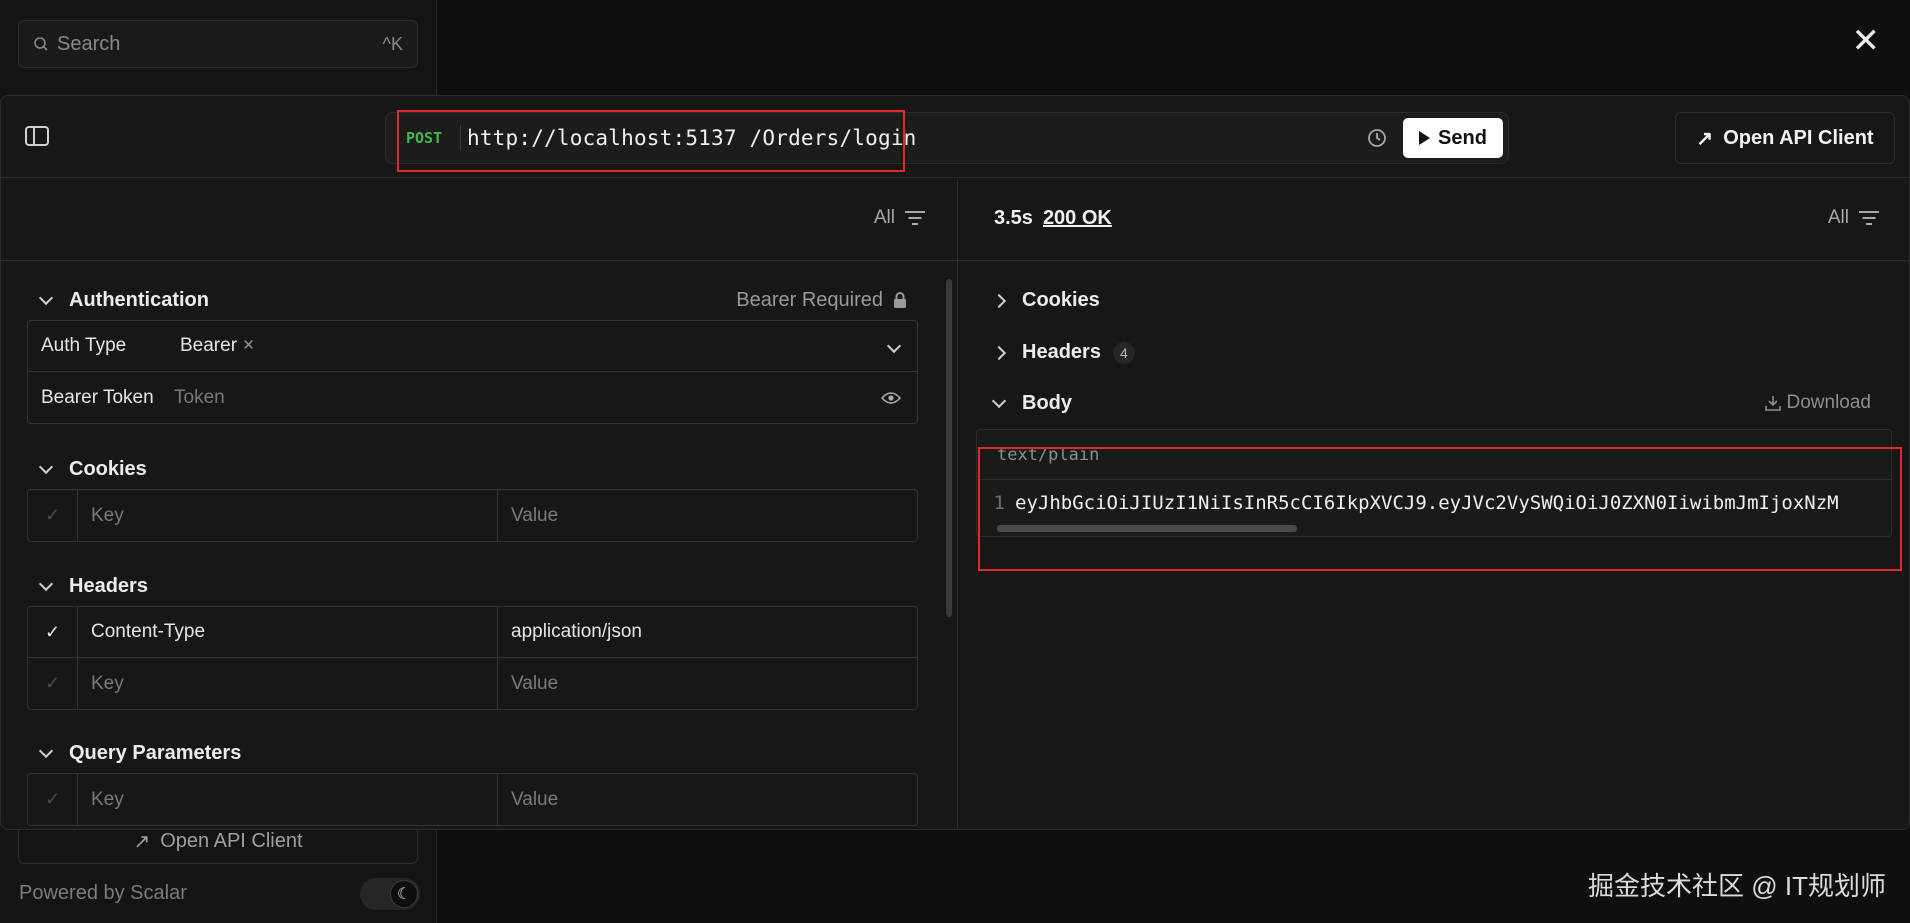 The height and width of the screenshot is (923, 1910). I want to click on search-shortcut: ^K, so click(392, 43).